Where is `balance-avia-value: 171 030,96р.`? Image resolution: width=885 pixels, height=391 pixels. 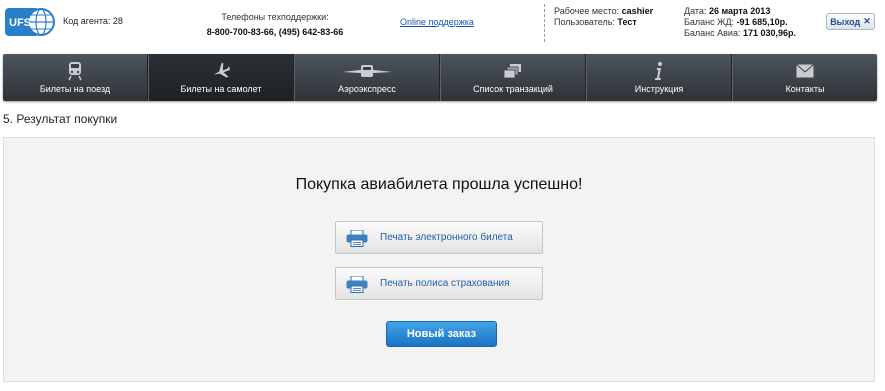 balance-avia-value: 171 030,96р. is located at coordinates (769, 33).